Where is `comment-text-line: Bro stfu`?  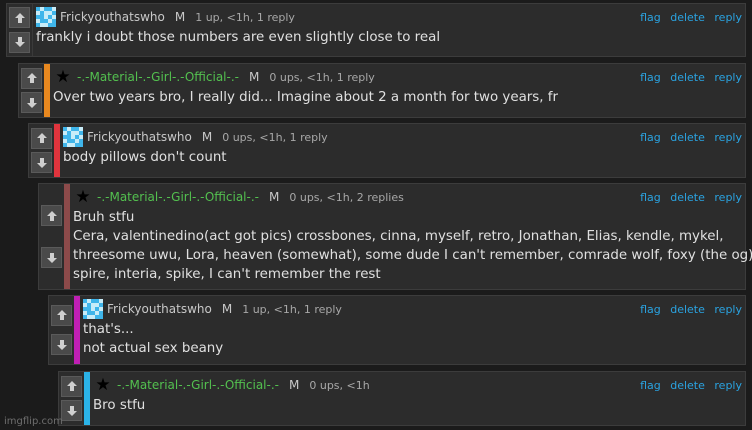
comment-text-line: Bro stfu is located at coordinates (119, 405).